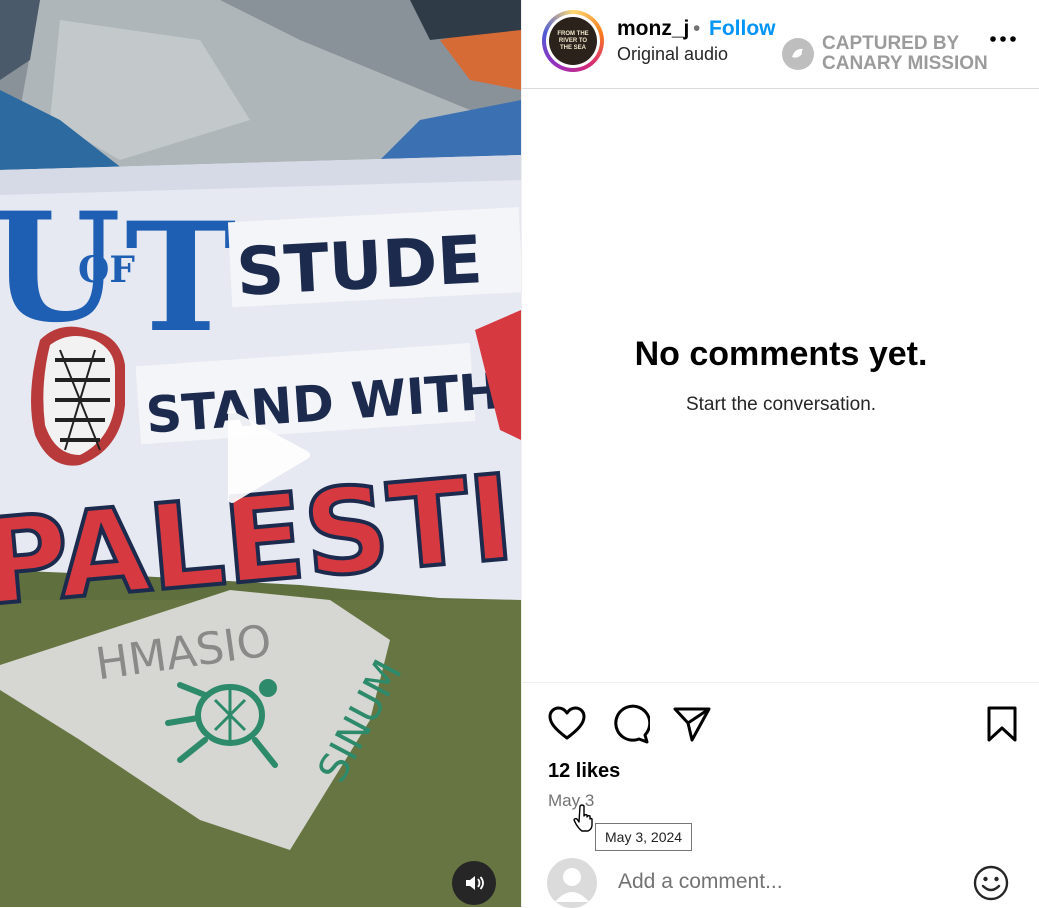 Image resolution: width=1039 pixels, height=908 pixels. I want to click on comment-composer, so click(780, 880).